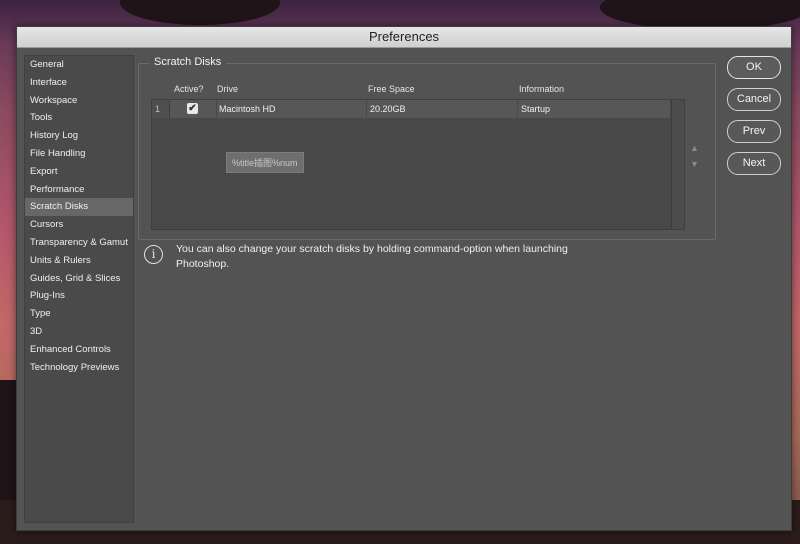 The image size is (800, 544). What do you see at coordinates (542, 89) in the screenshot?
I see `column-information: Information` at bounding box center [542, 89].